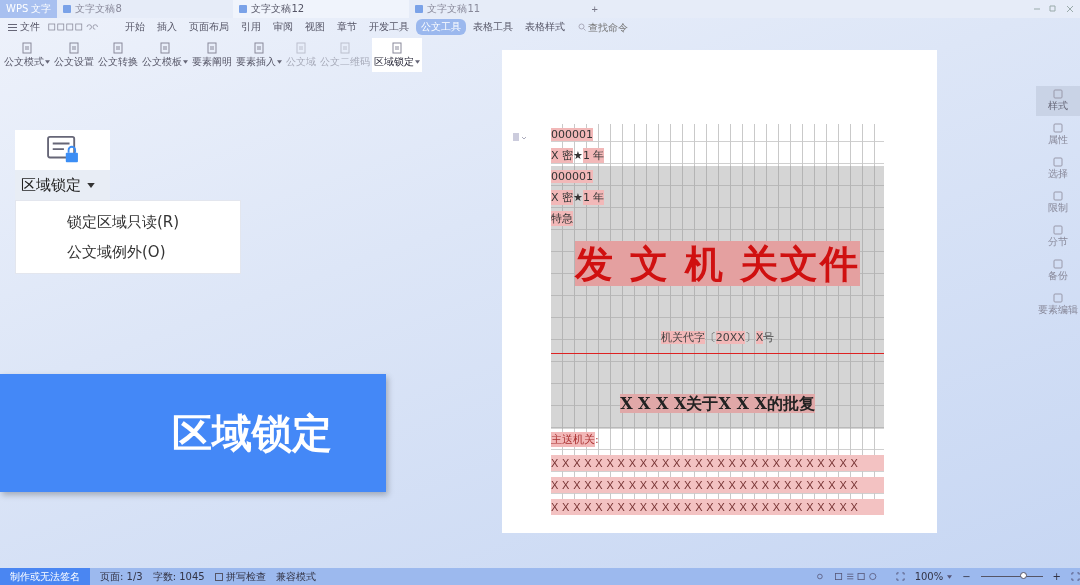 The image size is (1080, 585). What do you see at coordinates (209, 27) in the screenshot?
I see `menu-tab: 页面布局` at bounding box center [209, 27].